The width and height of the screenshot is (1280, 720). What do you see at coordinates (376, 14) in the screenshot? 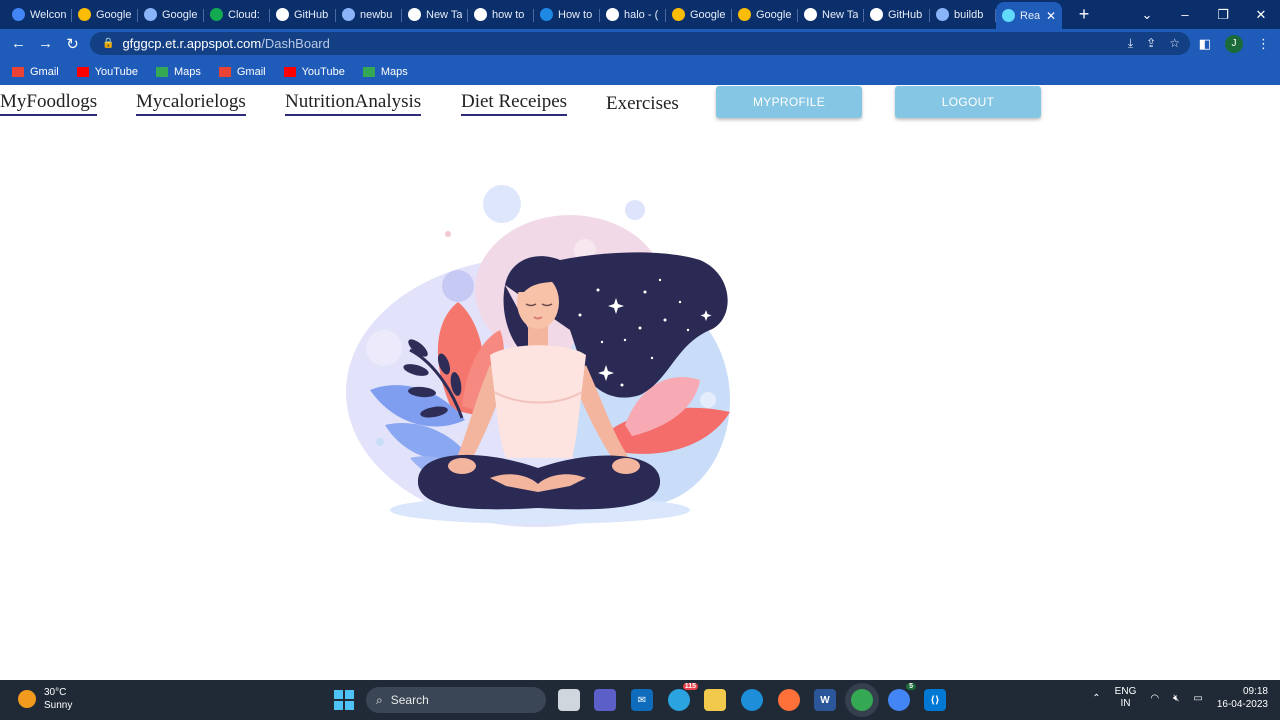
I see `tab-label: newbu` at bounding box center [376, 14].